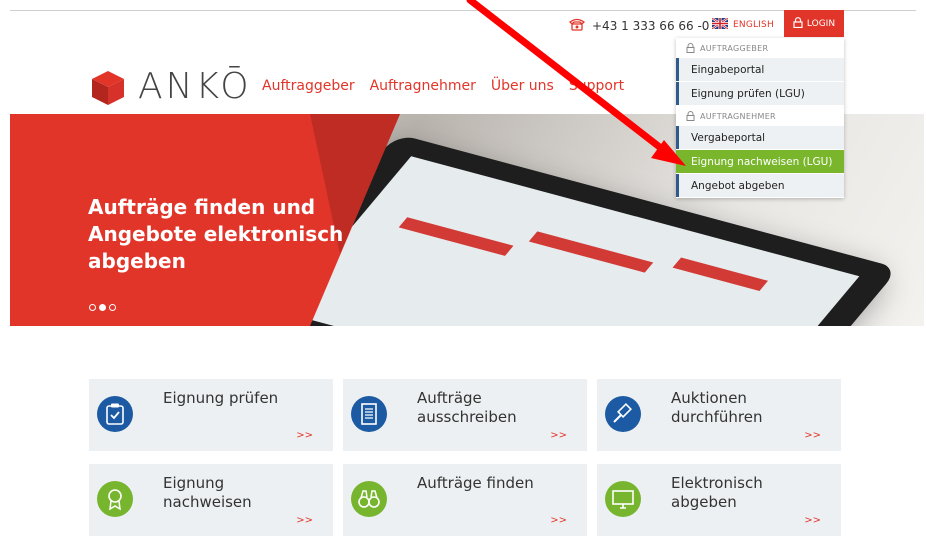 This screenshot has height=536, width=926. I want to click on gavel-icon, so click(623, 414).